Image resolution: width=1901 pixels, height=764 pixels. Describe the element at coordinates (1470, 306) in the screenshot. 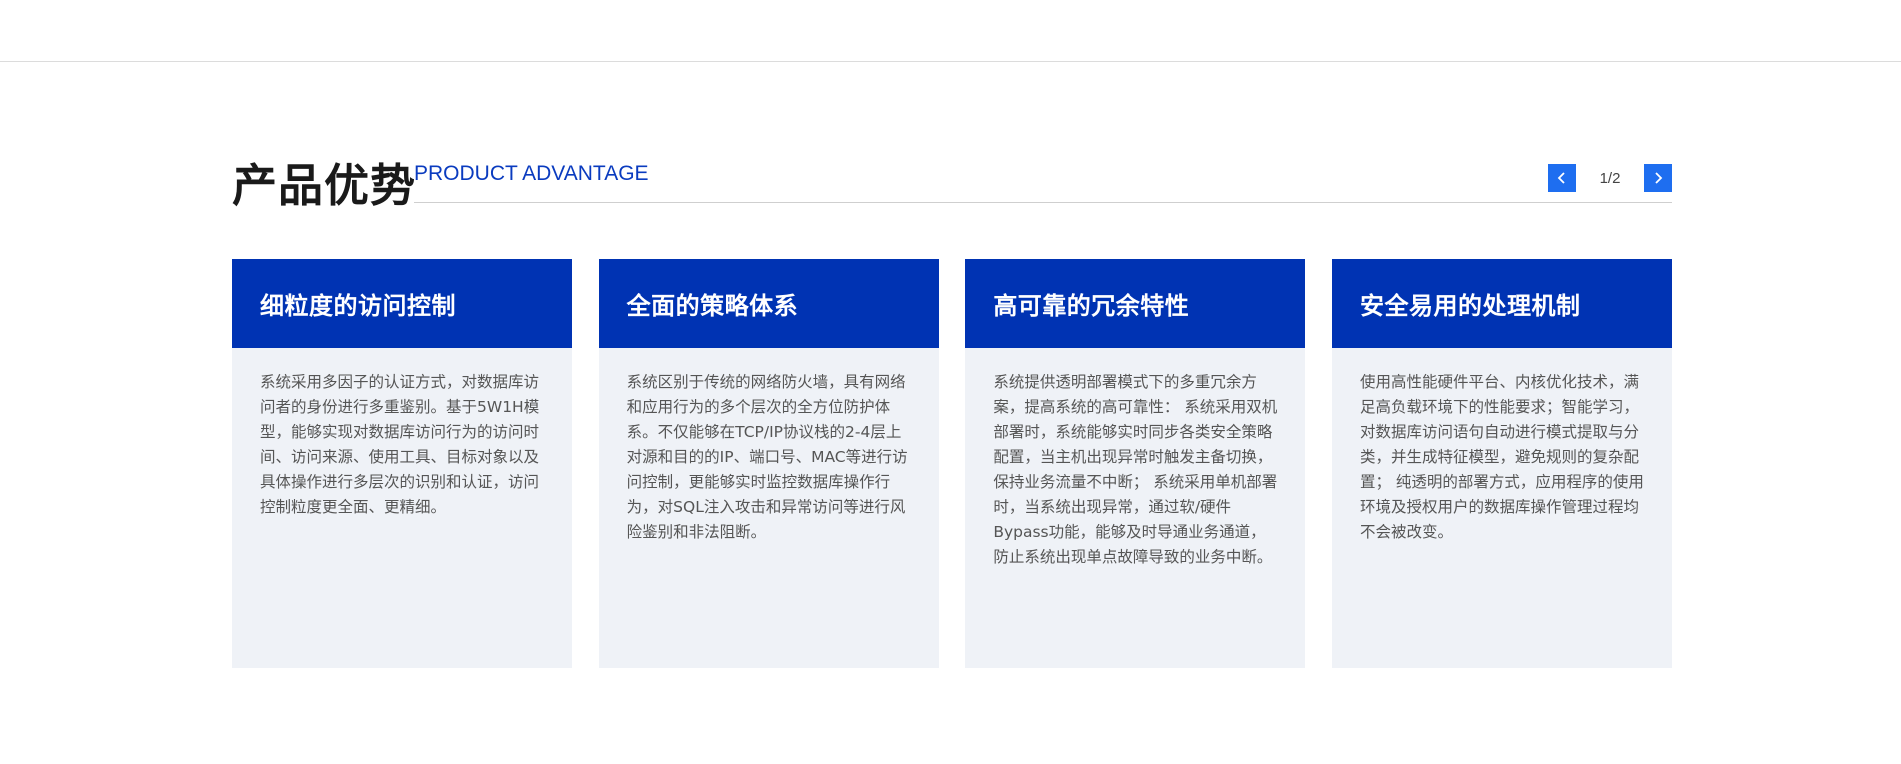

I see `card-title: 安全易用的处理机制` at that location.